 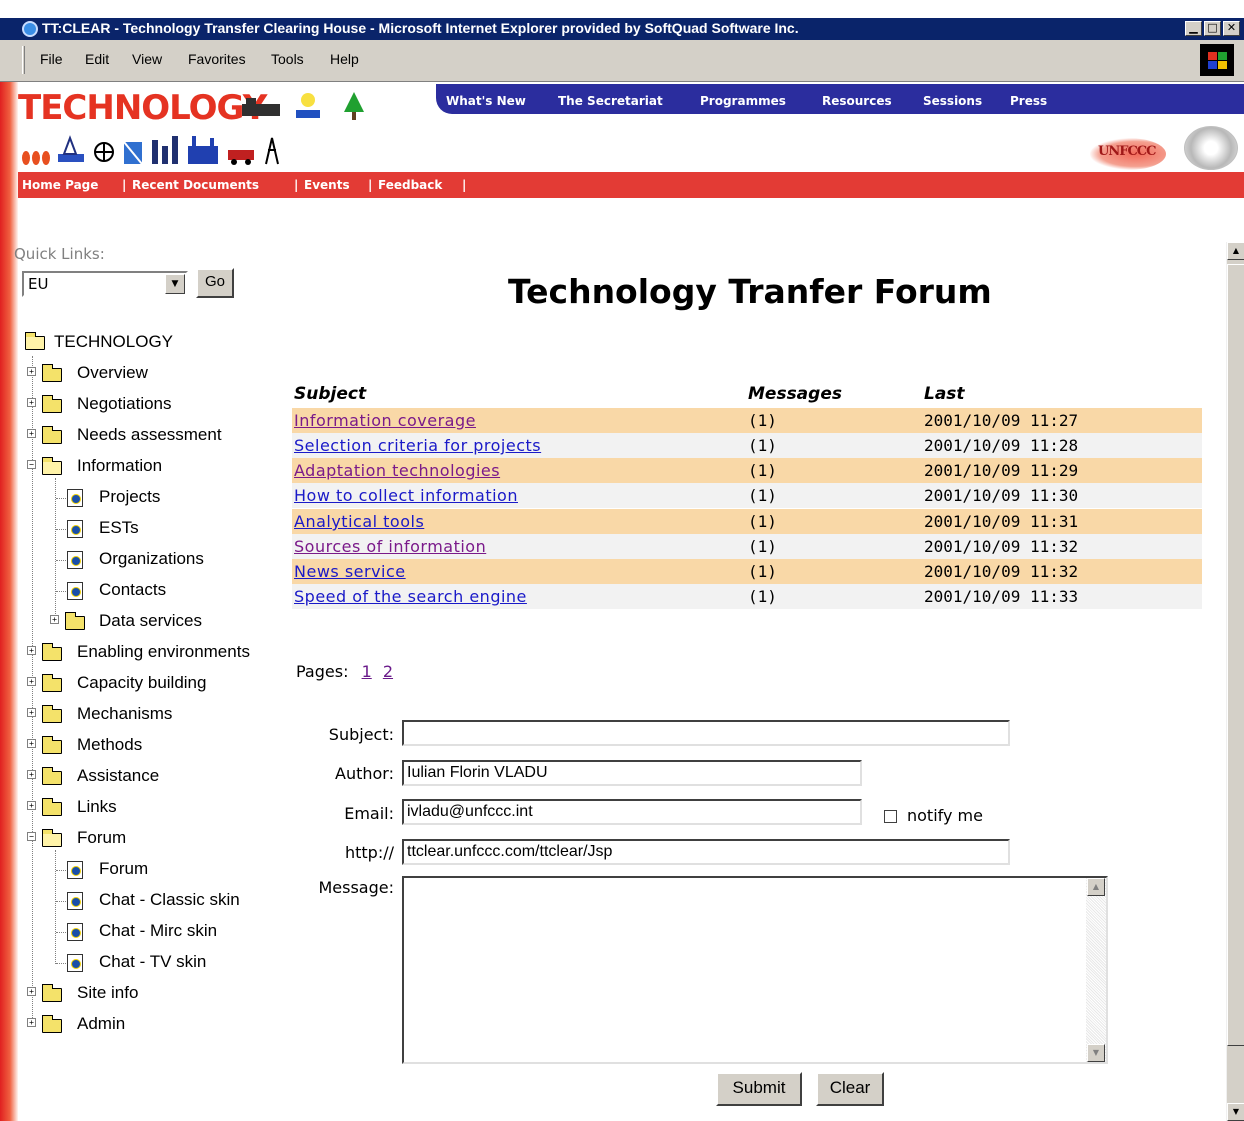 What do you see at coordinates (850, 1089) in the screenshot?
I see `clear-button: Clear` at bounding box center [850, 1089].